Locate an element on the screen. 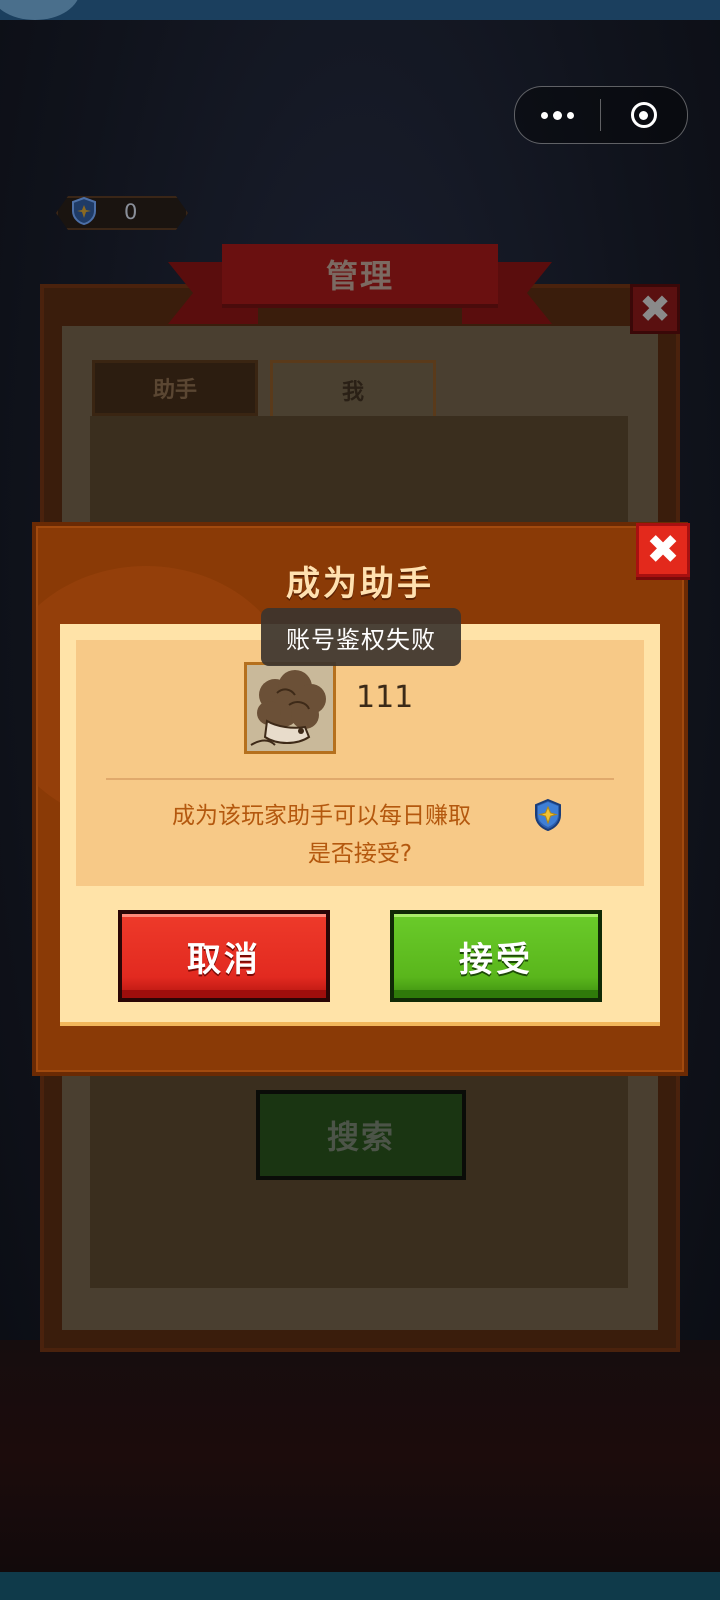 This screenshot has width=720, height=1600. panel-title: 管理 is located at coordinates (359, 276).